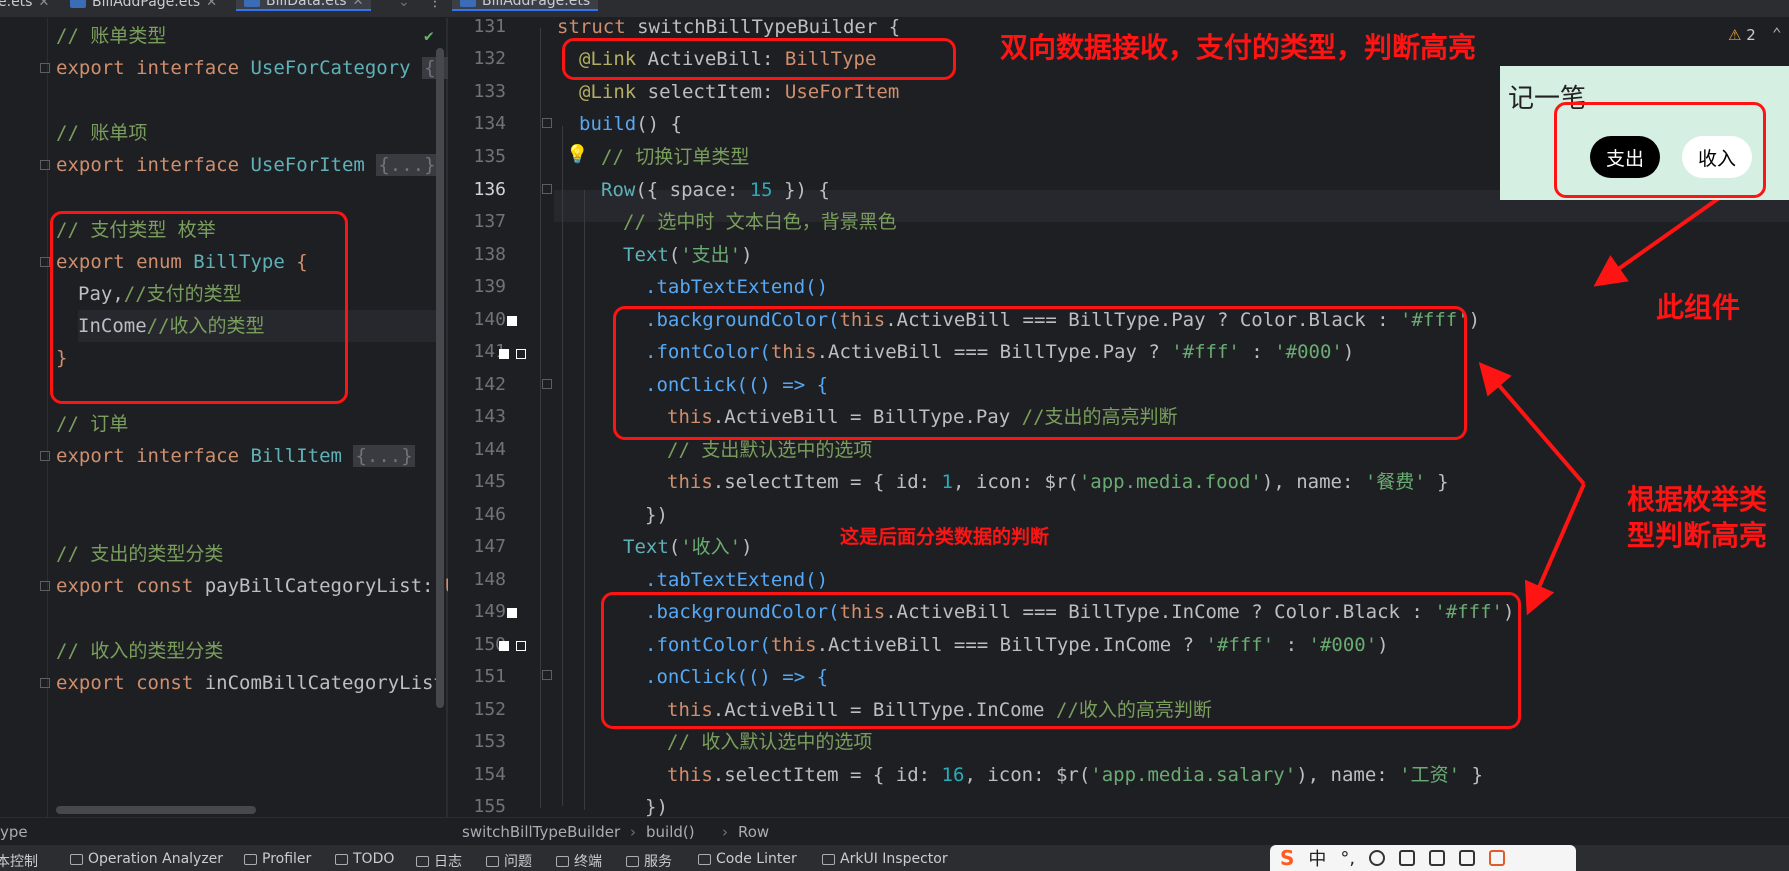 This screenshot has height=871, width=1789. Describe the element at coordinates (422, 861) in the screenshot. I see `log-icon` at that location.